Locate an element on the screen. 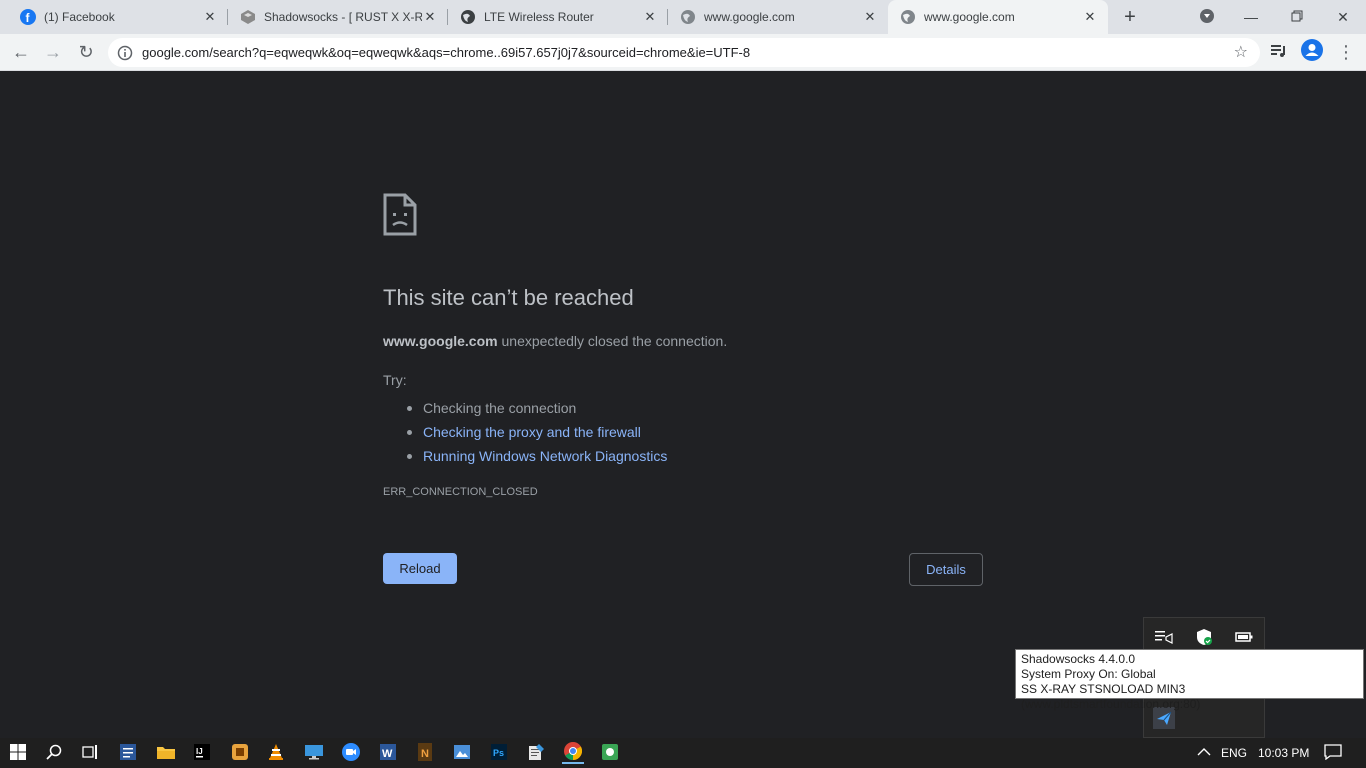 This screenshot has width=1366, height=768. restore-button is located at coordinates (1297, 17).